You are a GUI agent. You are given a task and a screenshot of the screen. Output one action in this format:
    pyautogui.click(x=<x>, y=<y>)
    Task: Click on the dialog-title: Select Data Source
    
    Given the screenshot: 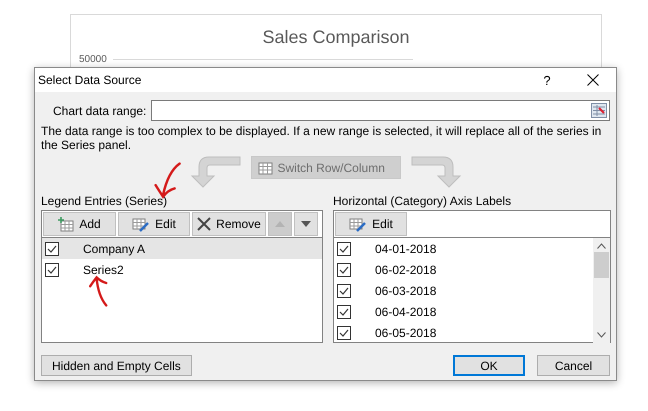 What is the action you would take?
    pyautogui.click(x=90, y=80)
    